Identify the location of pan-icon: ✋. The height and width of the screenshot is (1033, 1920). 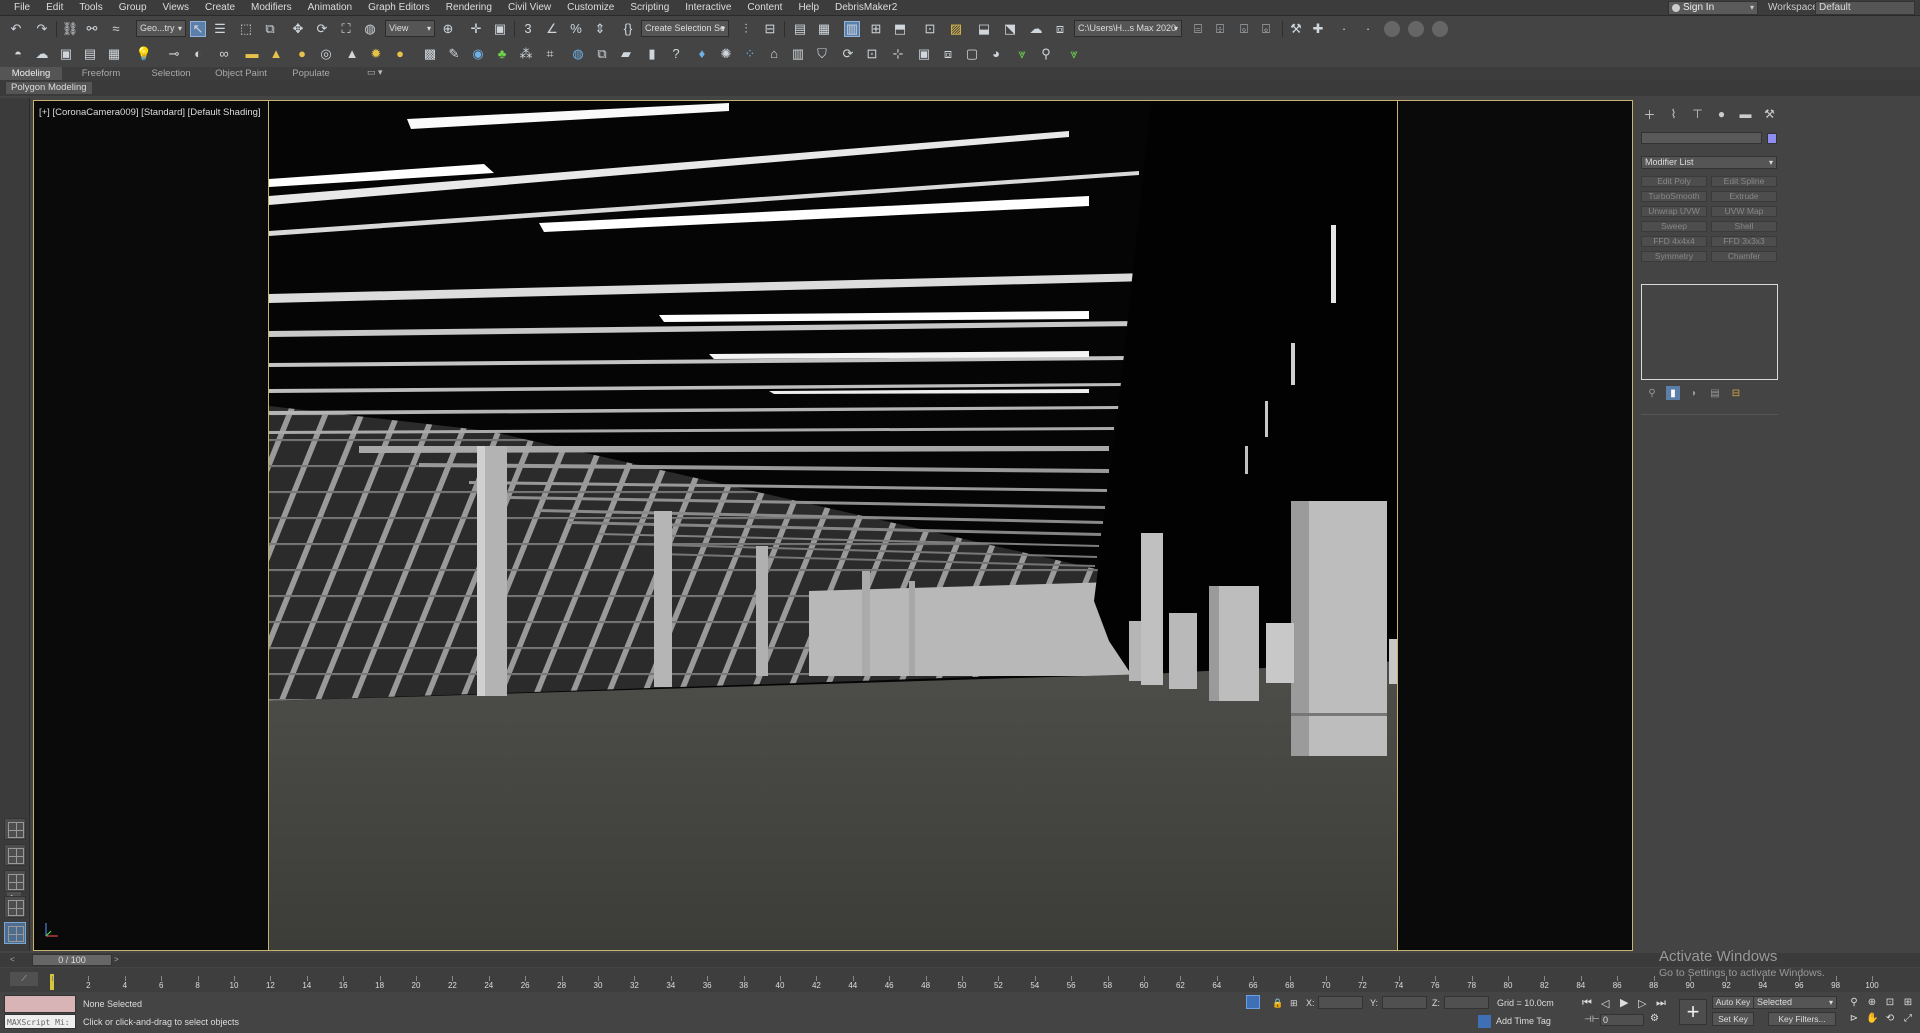
(1872, 1019).